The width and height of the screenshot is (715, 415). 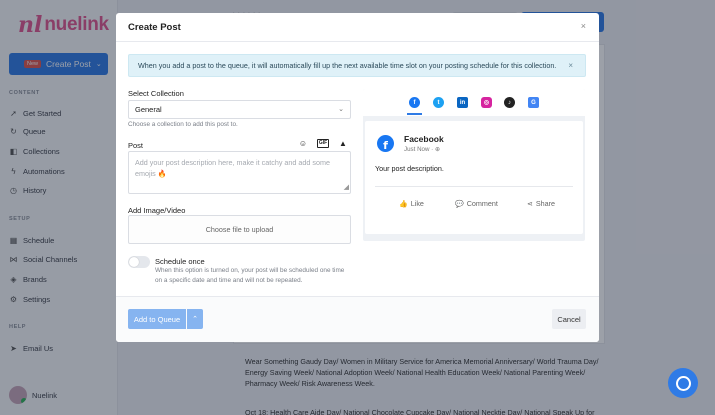 I want to click on twitter-glyph: t, so click(x=438, y=102).